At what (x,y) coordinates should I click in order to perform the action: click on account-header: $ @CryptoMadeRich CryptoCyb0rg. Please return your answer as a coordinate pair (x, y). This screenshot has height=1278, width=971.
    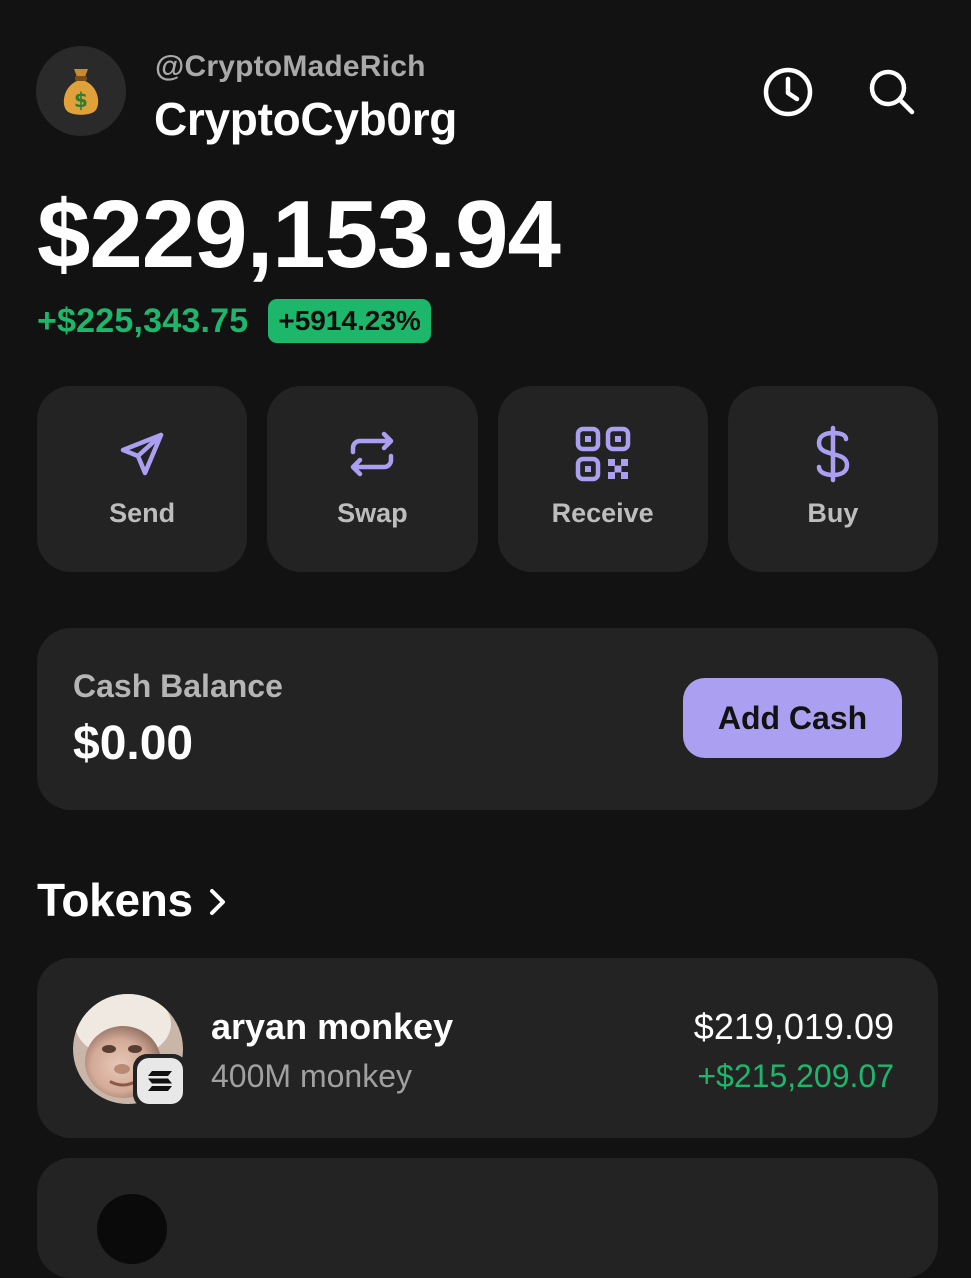
    Looking at the image, I should click on (486, 95).